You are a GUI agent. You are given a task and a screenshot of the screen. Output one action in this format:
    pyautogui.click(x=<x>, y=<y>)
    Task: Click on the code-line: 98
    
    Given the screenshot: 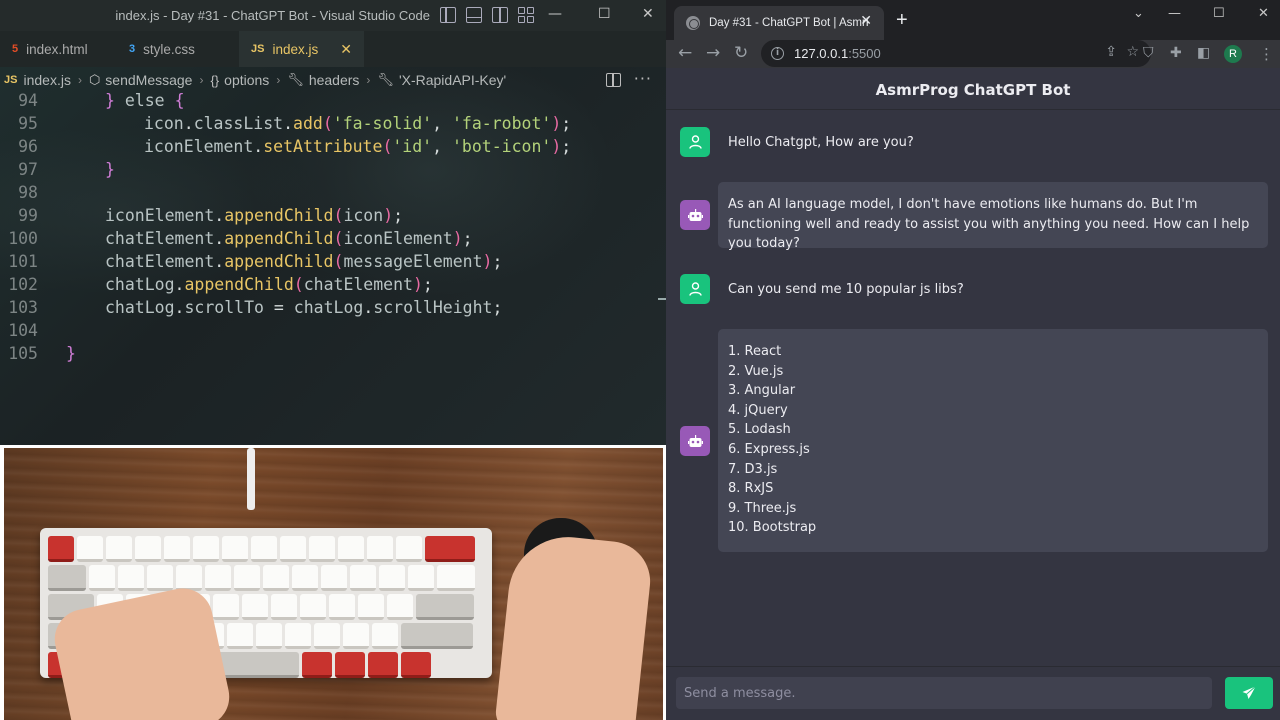 What is the action you would take?
    pyautogui.click(x=333, y=192)
    